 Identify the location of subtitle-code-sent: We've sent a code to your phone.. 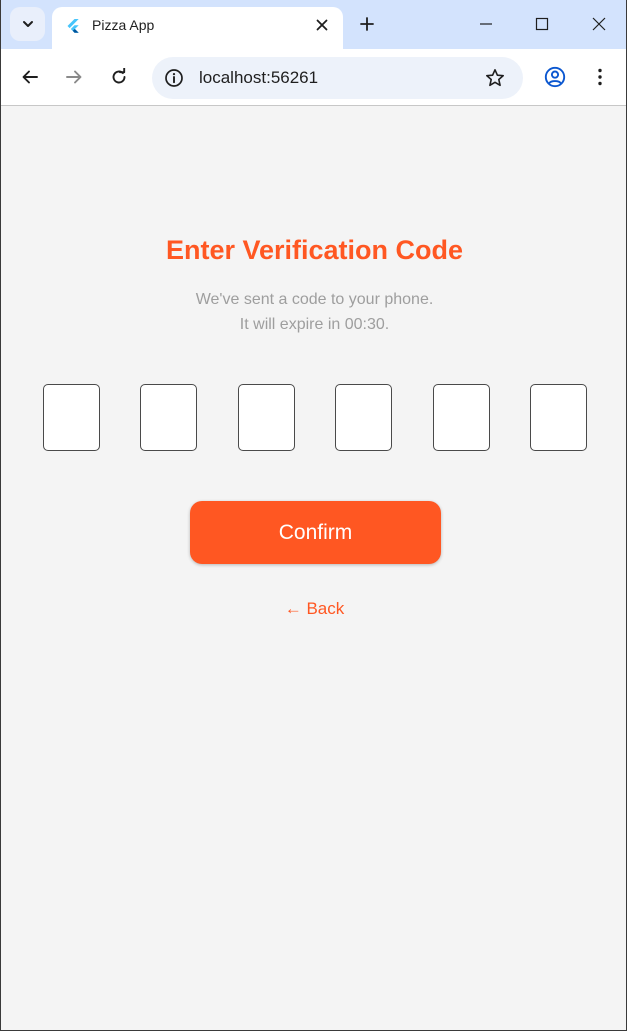
(314, 299).